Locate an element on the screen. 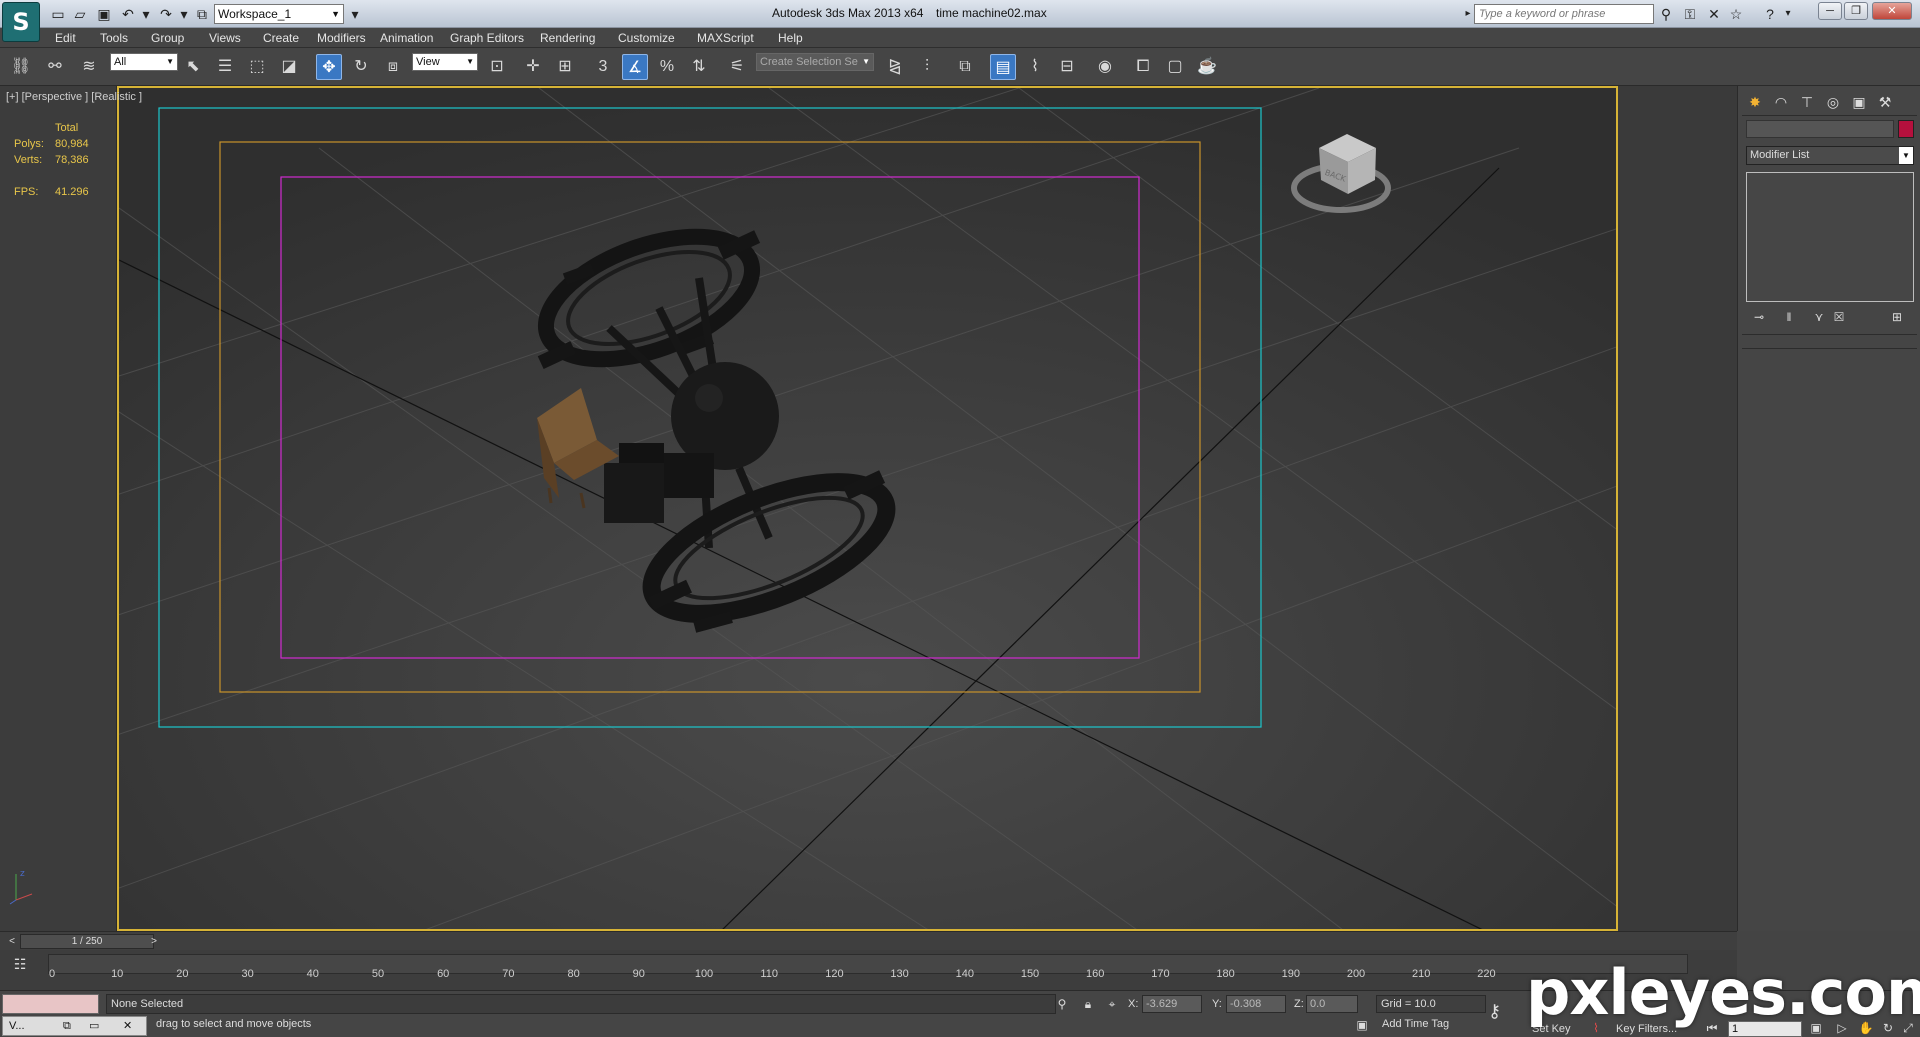 The image size is (1920, 1037). spinner-snap-icon: ⇅ is located at coordinates (699, 67).